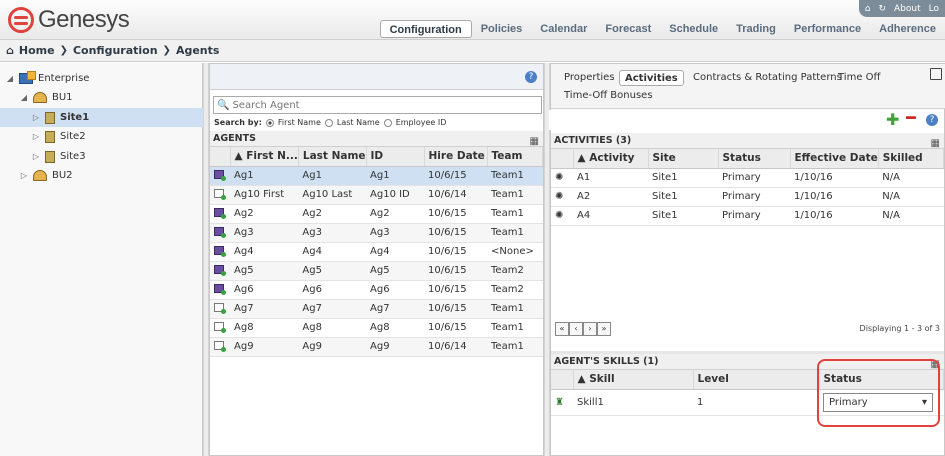 The height and width of the screenshot is (456, 945). Describe the element at coordinates (754, 159) in the screenshot. I see `col-status: Status` at that location.